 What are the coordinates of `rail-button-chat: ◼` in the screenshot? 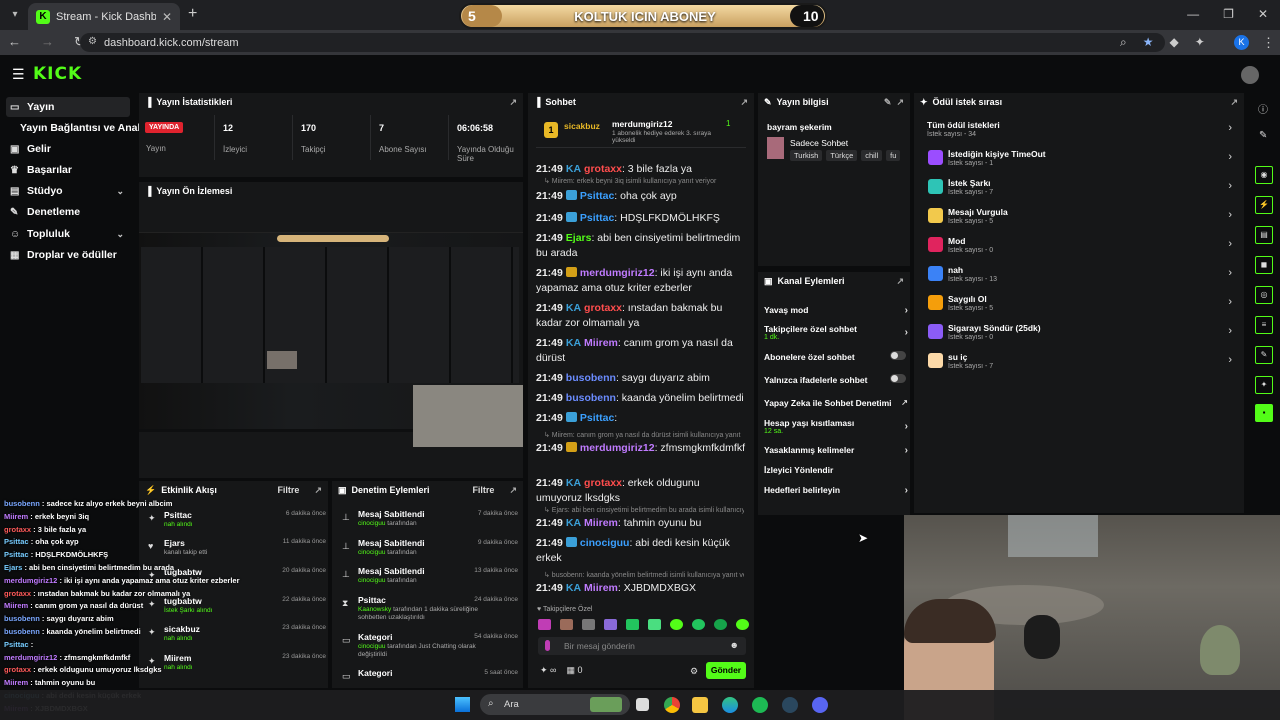 It's located at (1264, 265).